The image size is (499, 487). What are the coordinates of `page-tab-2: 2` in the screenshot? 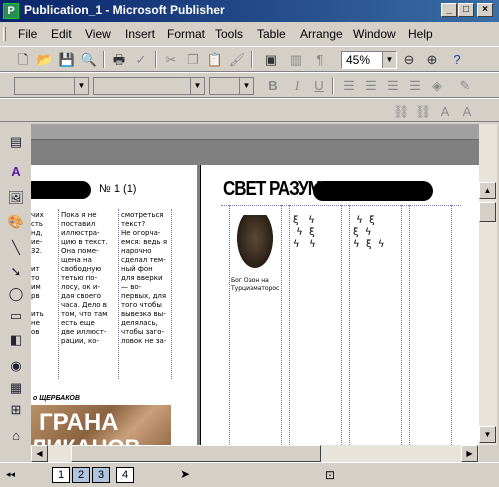 It's located at (81, 475).